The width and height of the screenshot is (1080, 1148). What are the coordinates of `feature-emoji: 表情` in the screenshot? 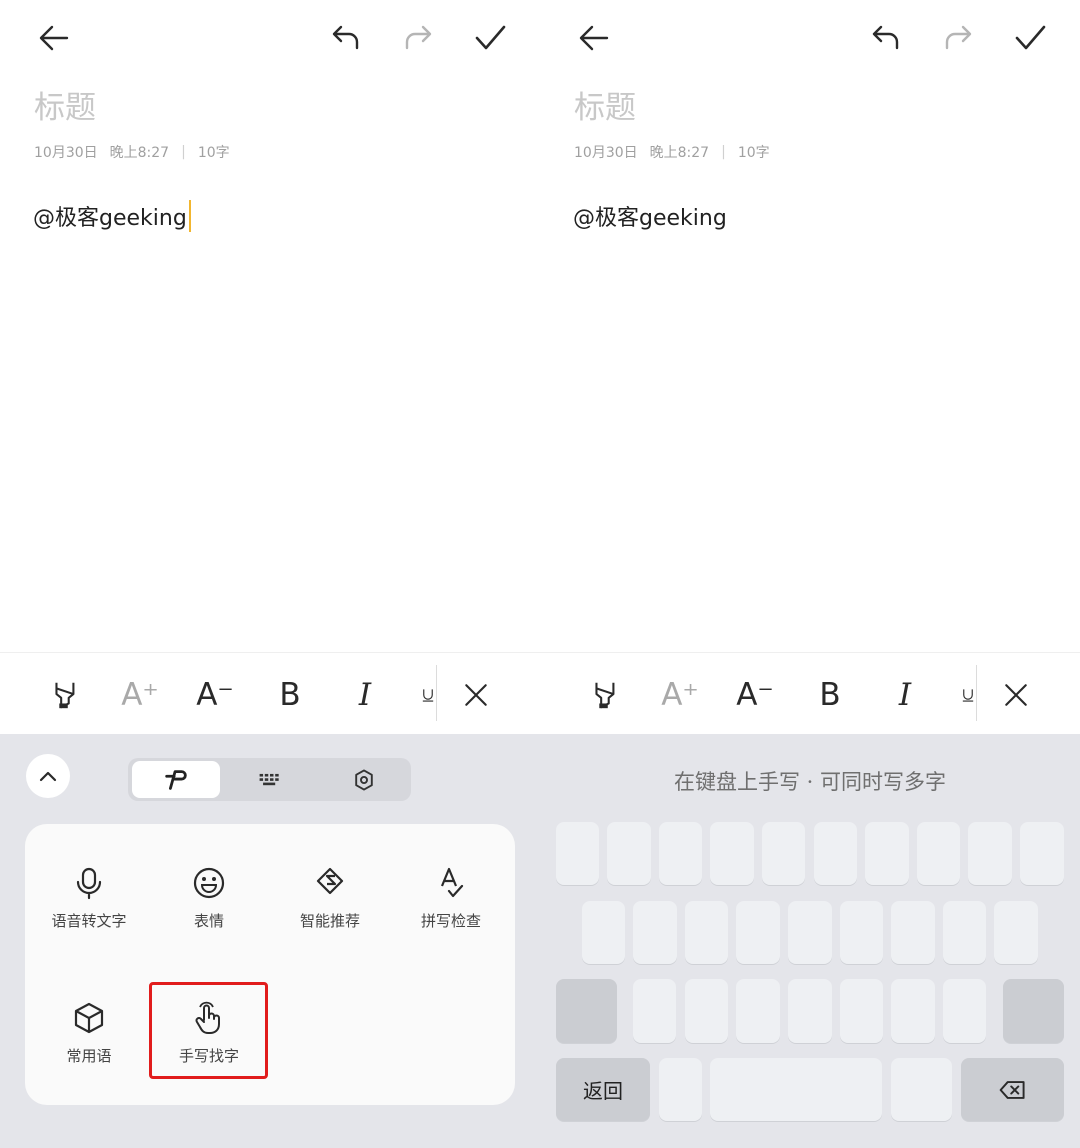 It's located at (209, 911).